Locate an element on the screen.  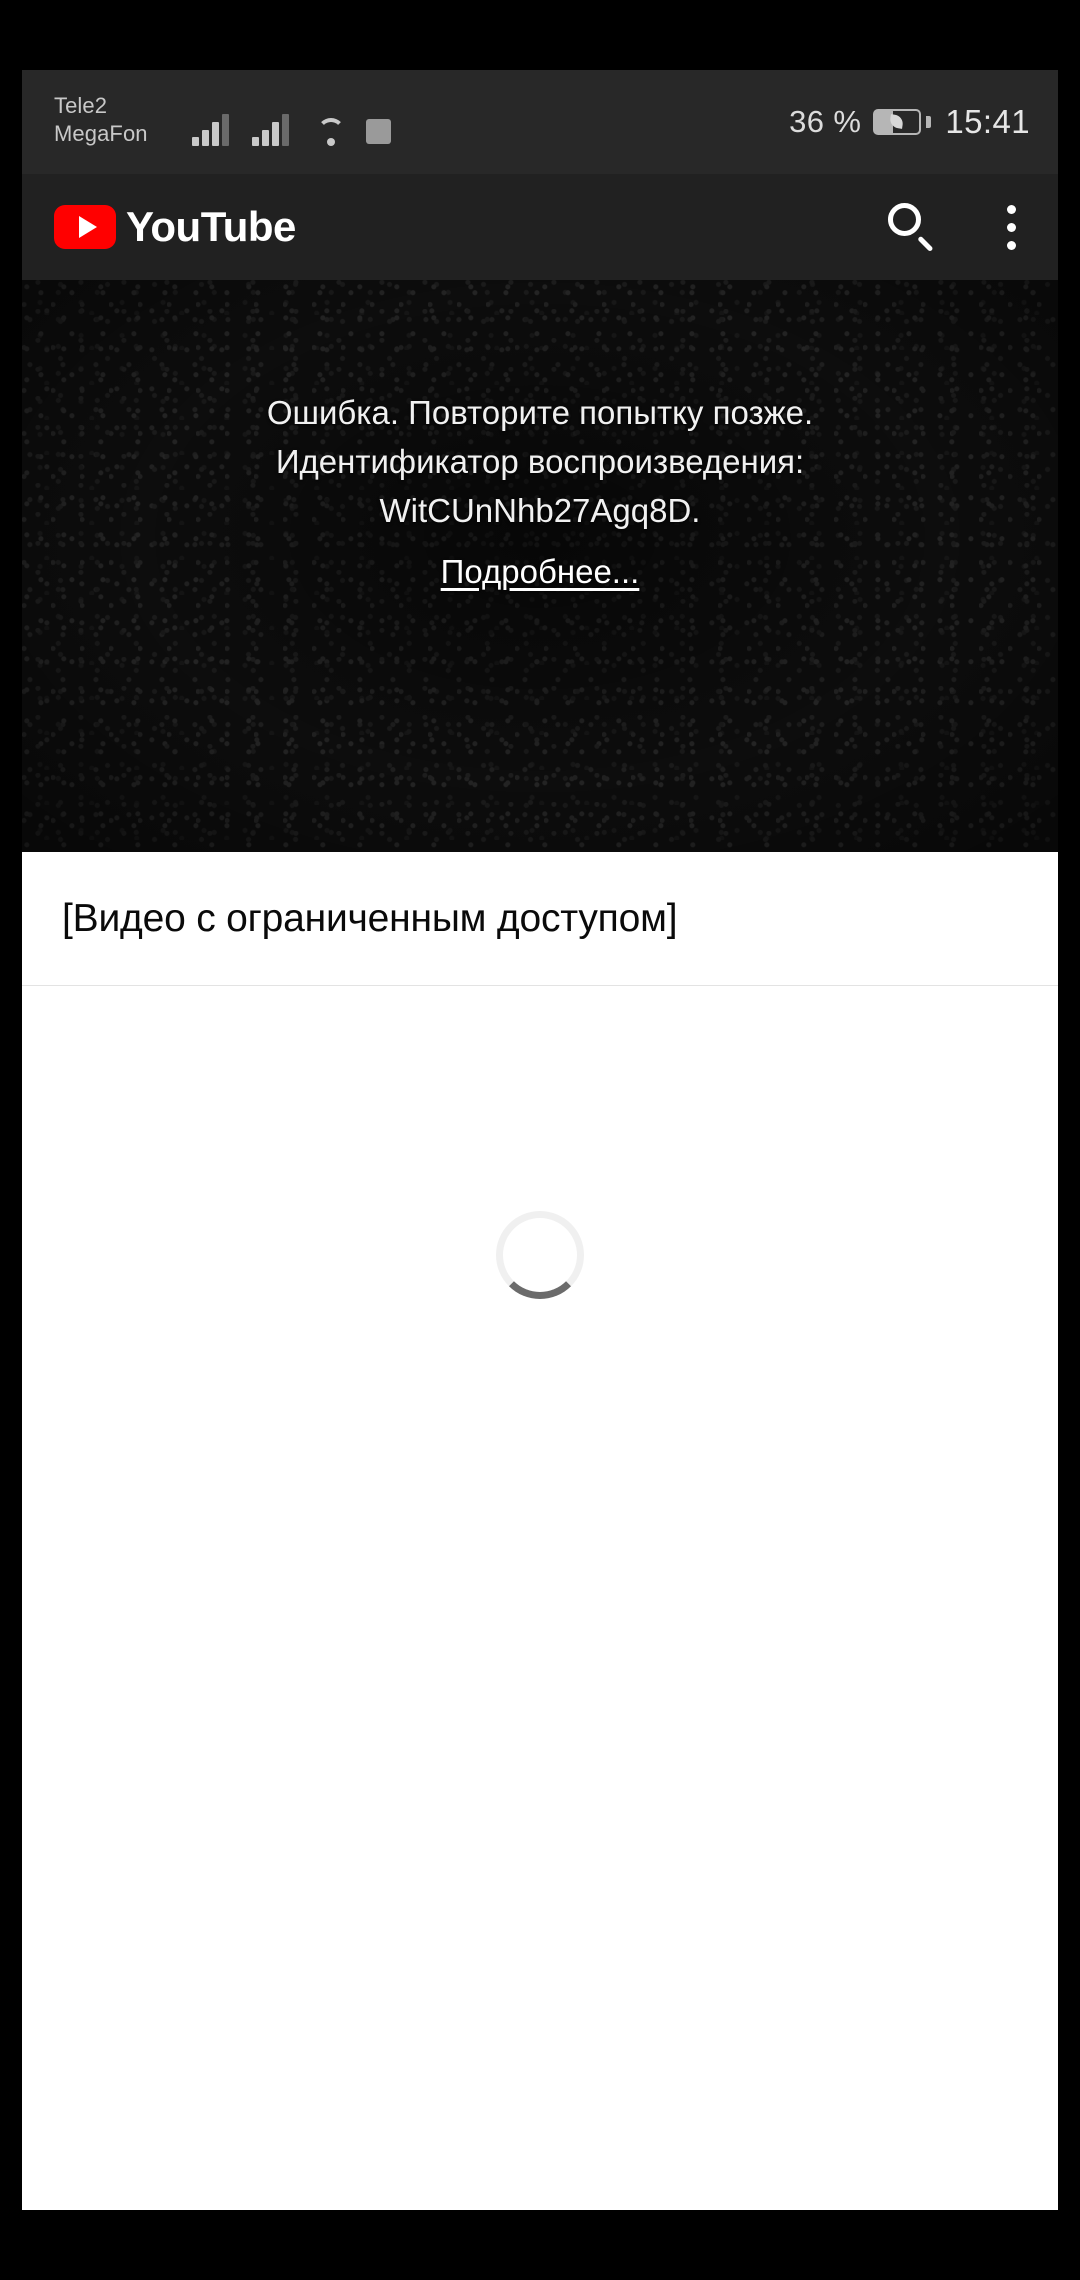
app-header: YouTube is located at coordinates (540, 227).